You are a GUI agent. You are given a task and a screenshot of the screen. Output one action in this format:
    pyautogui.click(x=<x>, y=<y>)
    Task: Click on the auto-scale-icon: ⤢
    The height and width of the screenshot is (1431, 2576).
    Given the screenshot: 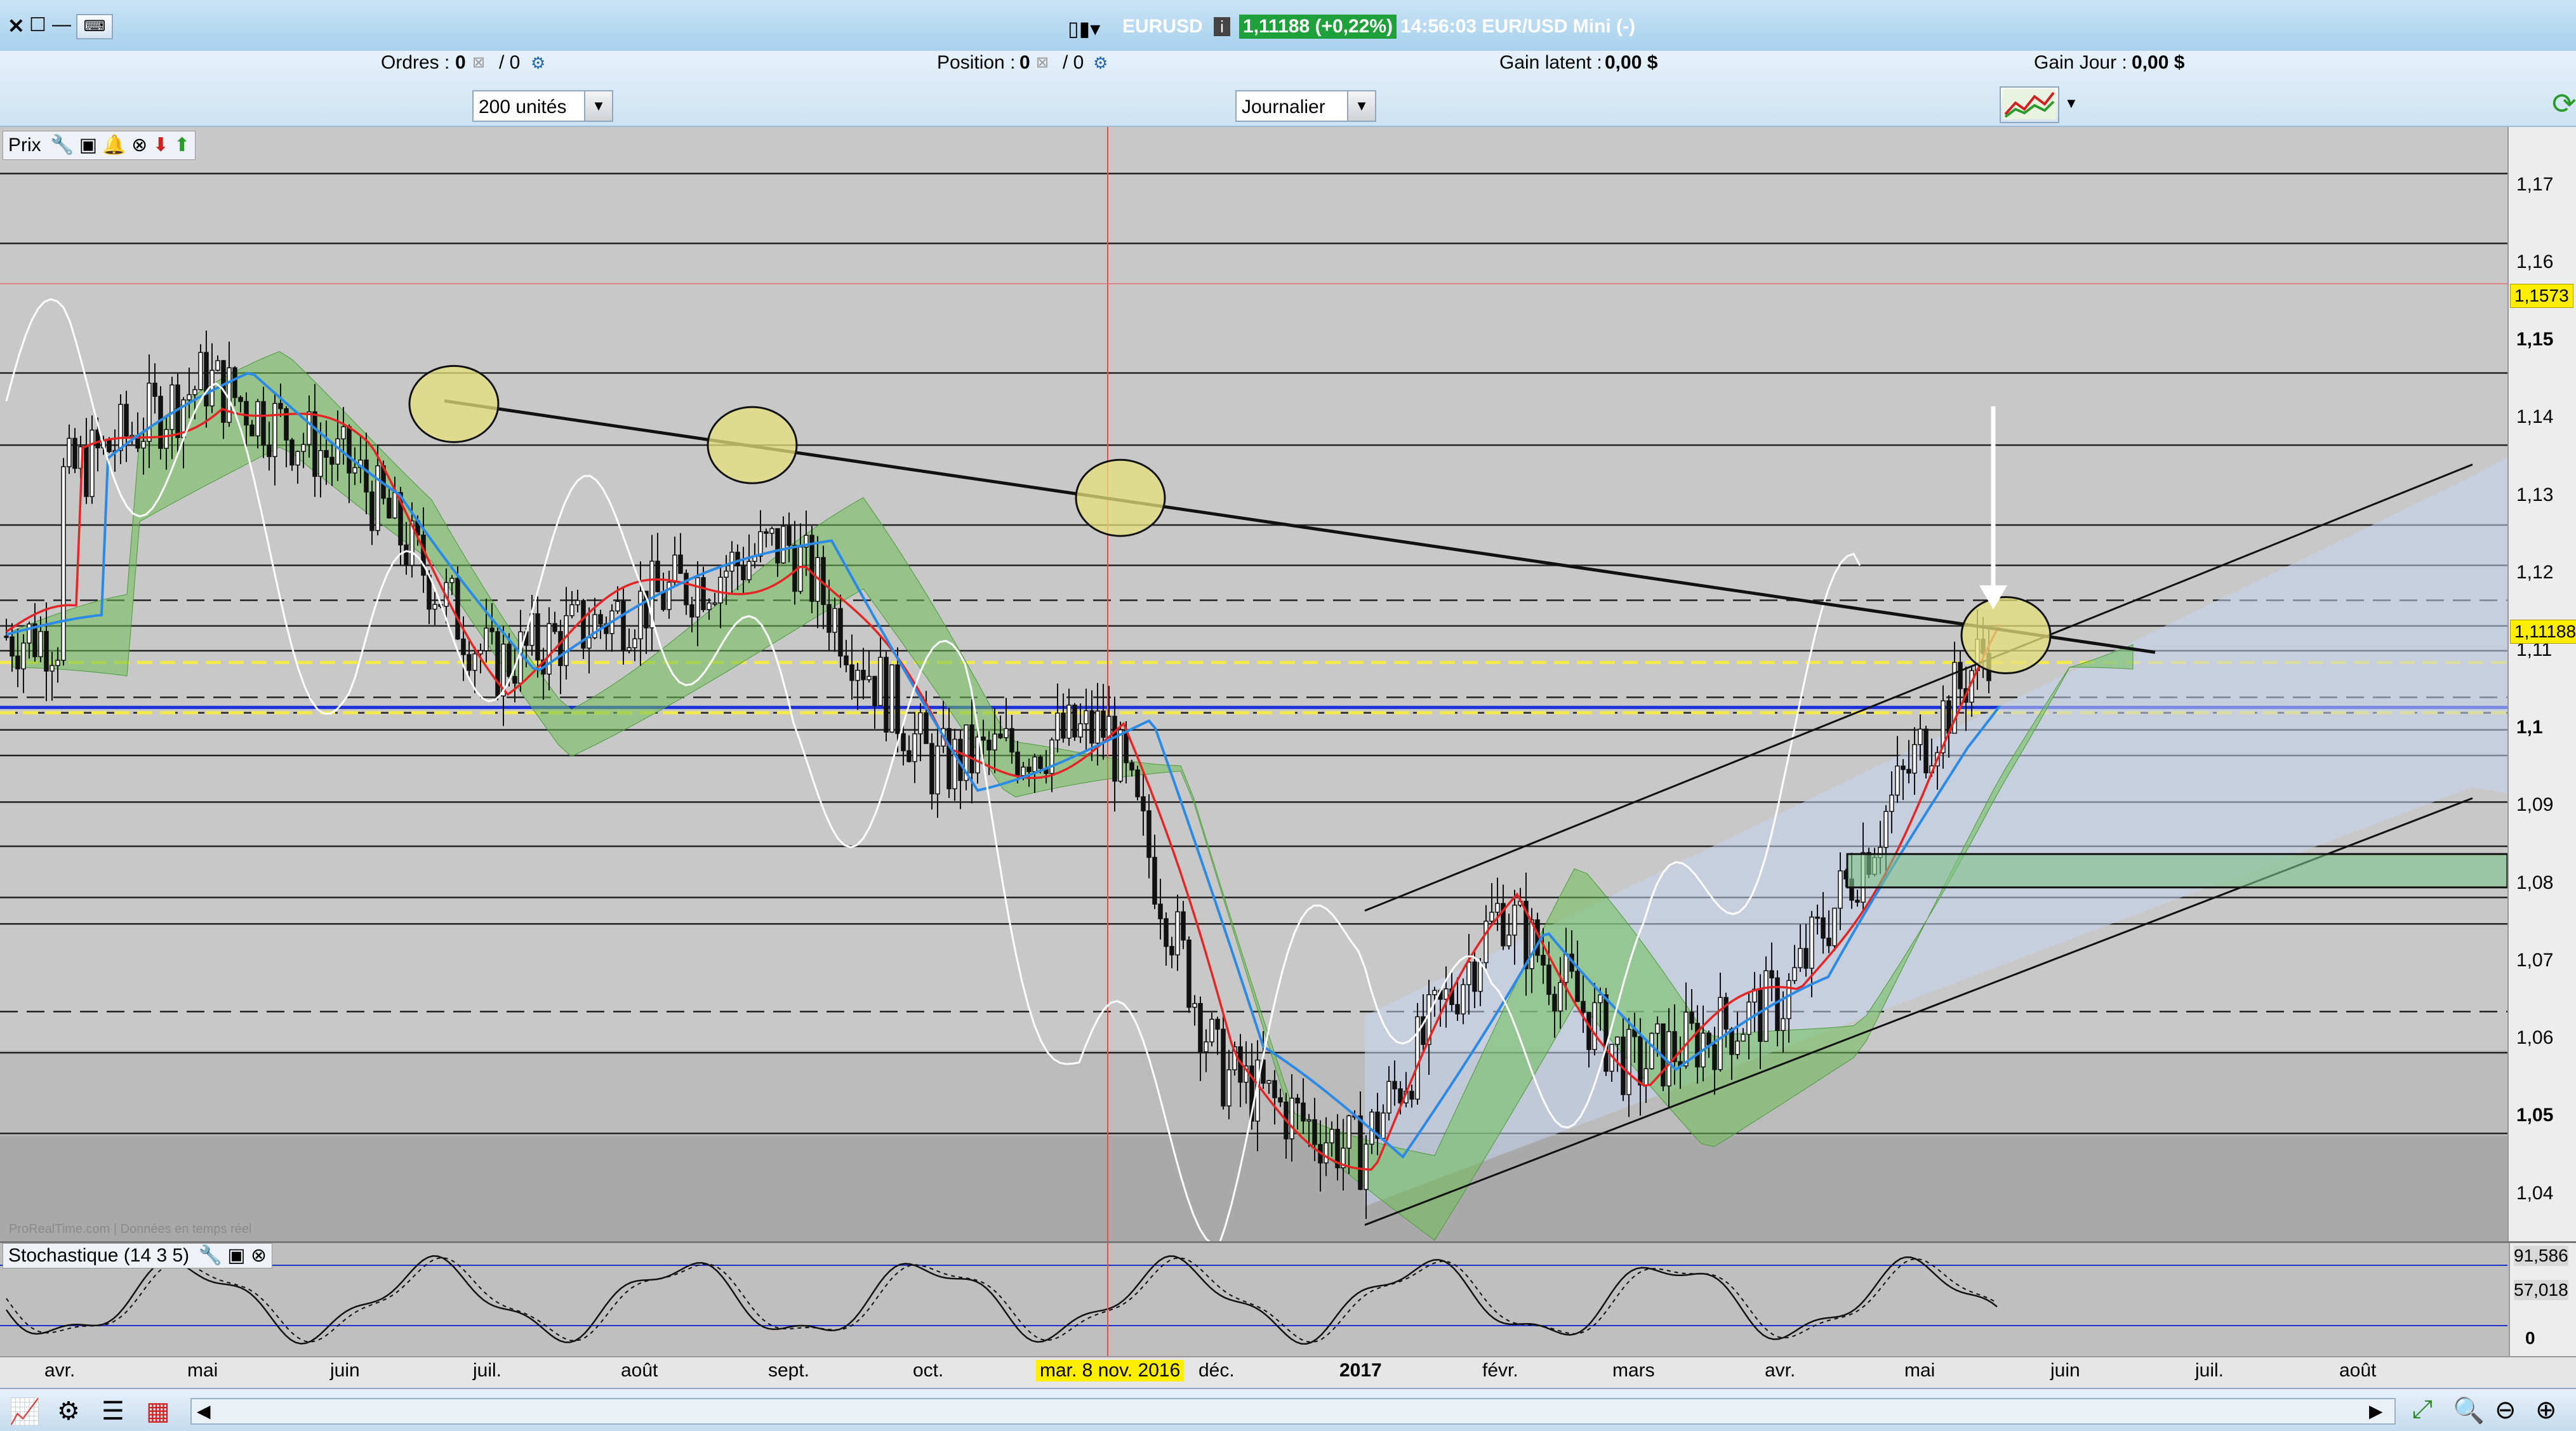 What is the action you would take?
    pyautogui.click(x=2422, y=1410)
    